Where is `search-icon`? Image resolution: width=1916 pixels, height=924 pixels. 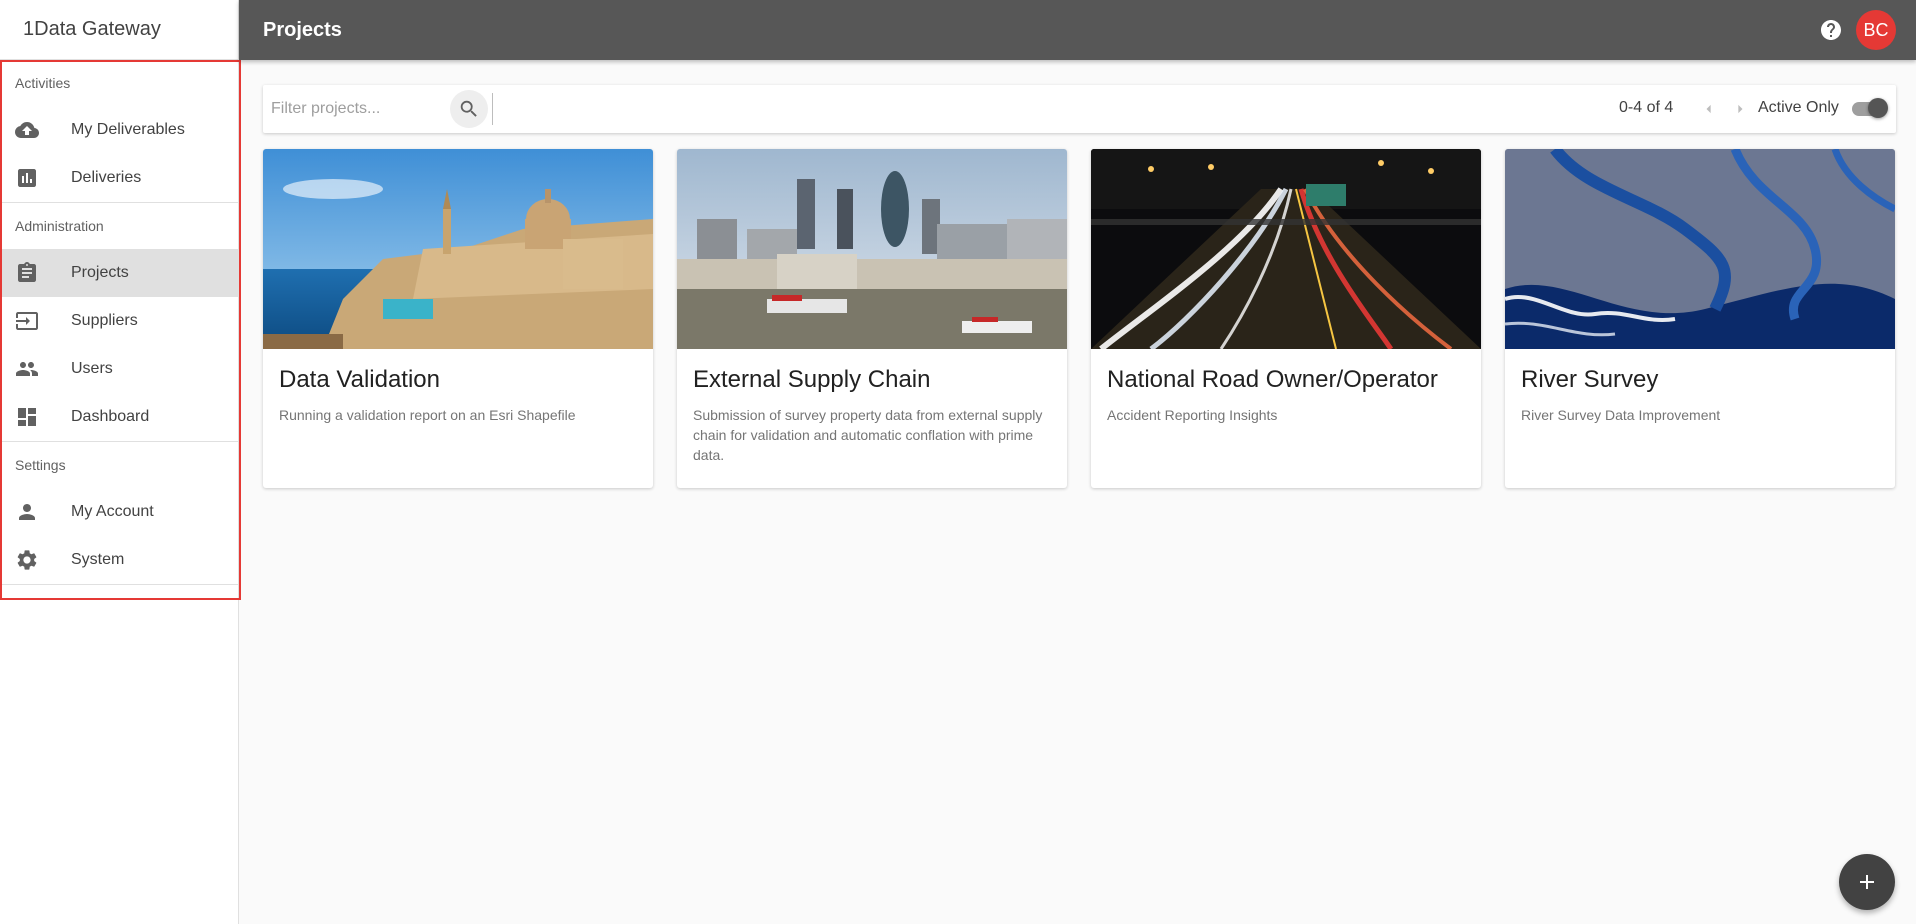 search-icon is located at coordinates (468, 108).